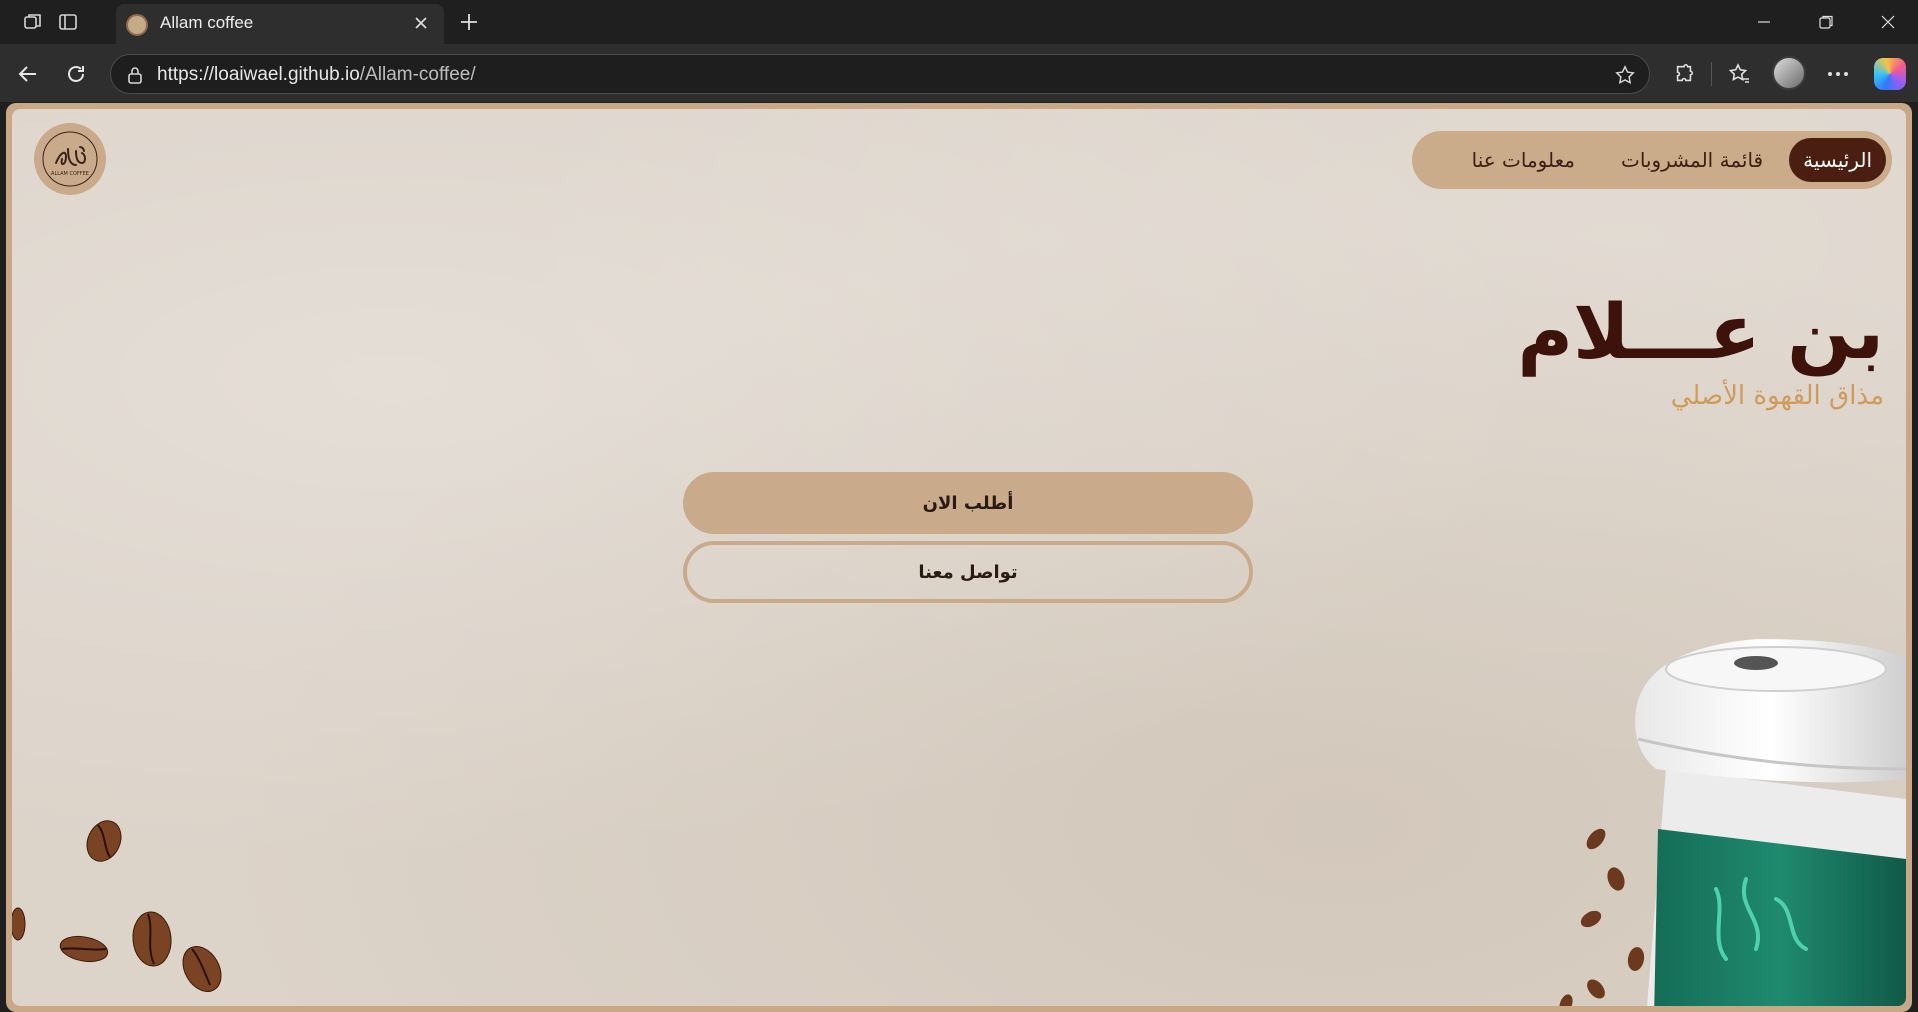  I want to click on hero-subtitle: مذاق القهوة الأصلي, so click(1777, 396).